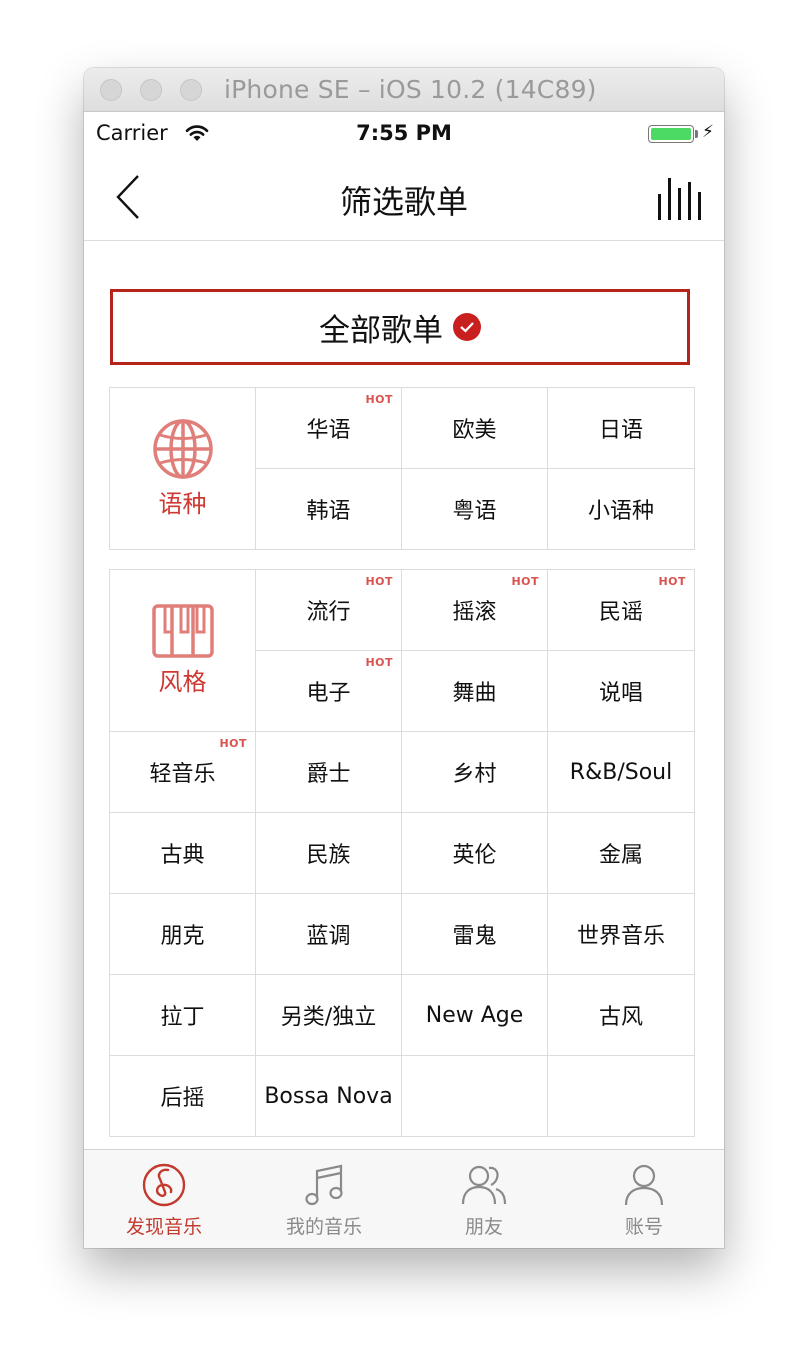  What do you see at coordinates (323, 1227) in the screenshot?
I see `tab-label: 我的音乐` at bounding box center [323, 1227].